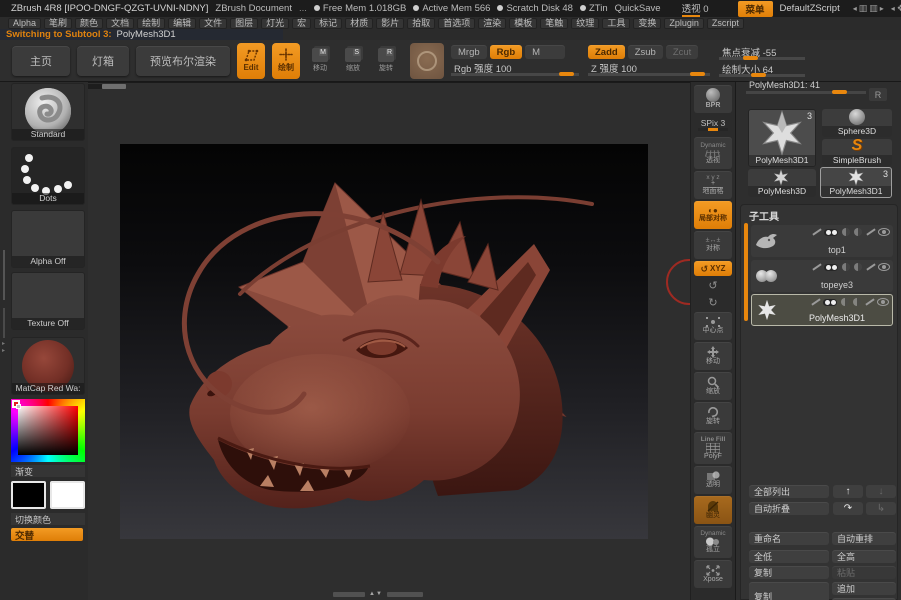 Image resolution: width=901 pixels, height=600 pixels. What do you see at coordinates (713, 574) in the screenshot?
I see `xpose-button: Xpose` at bounding box center [713, 574].